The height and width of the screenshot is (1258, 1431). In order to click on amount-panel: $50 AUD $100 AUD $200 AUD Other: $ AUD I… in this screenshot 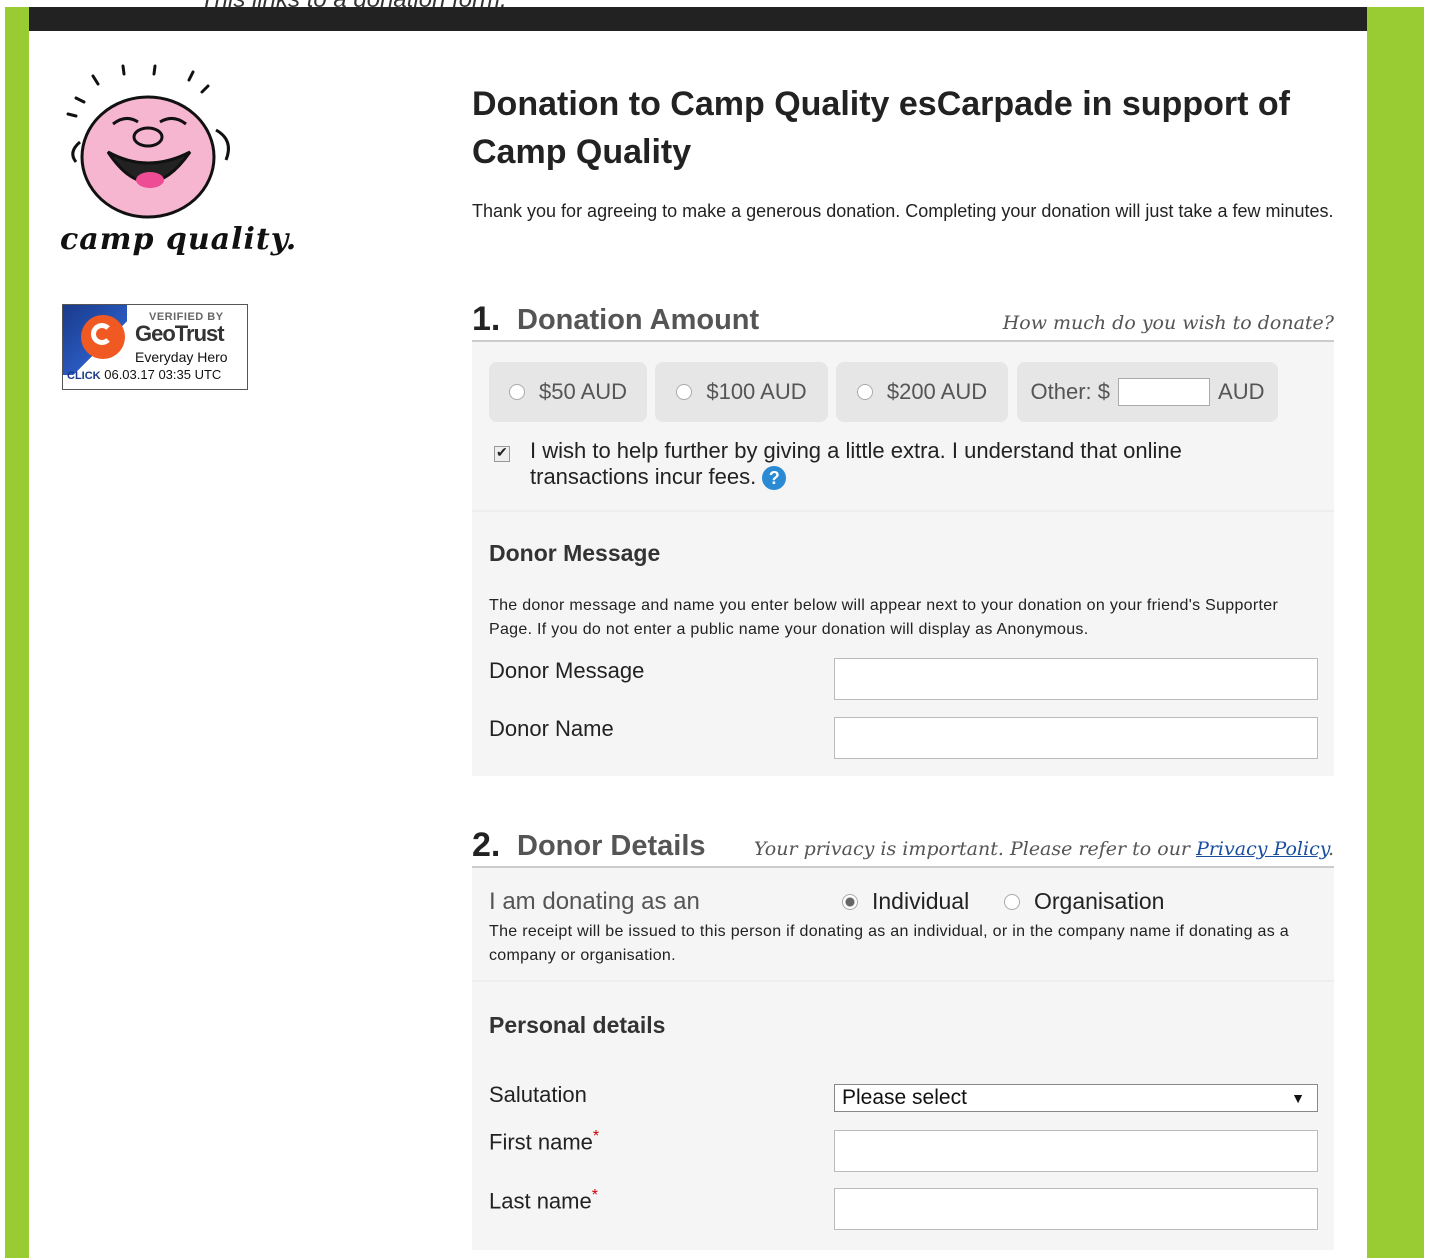, I will do `click(903, 426)`.